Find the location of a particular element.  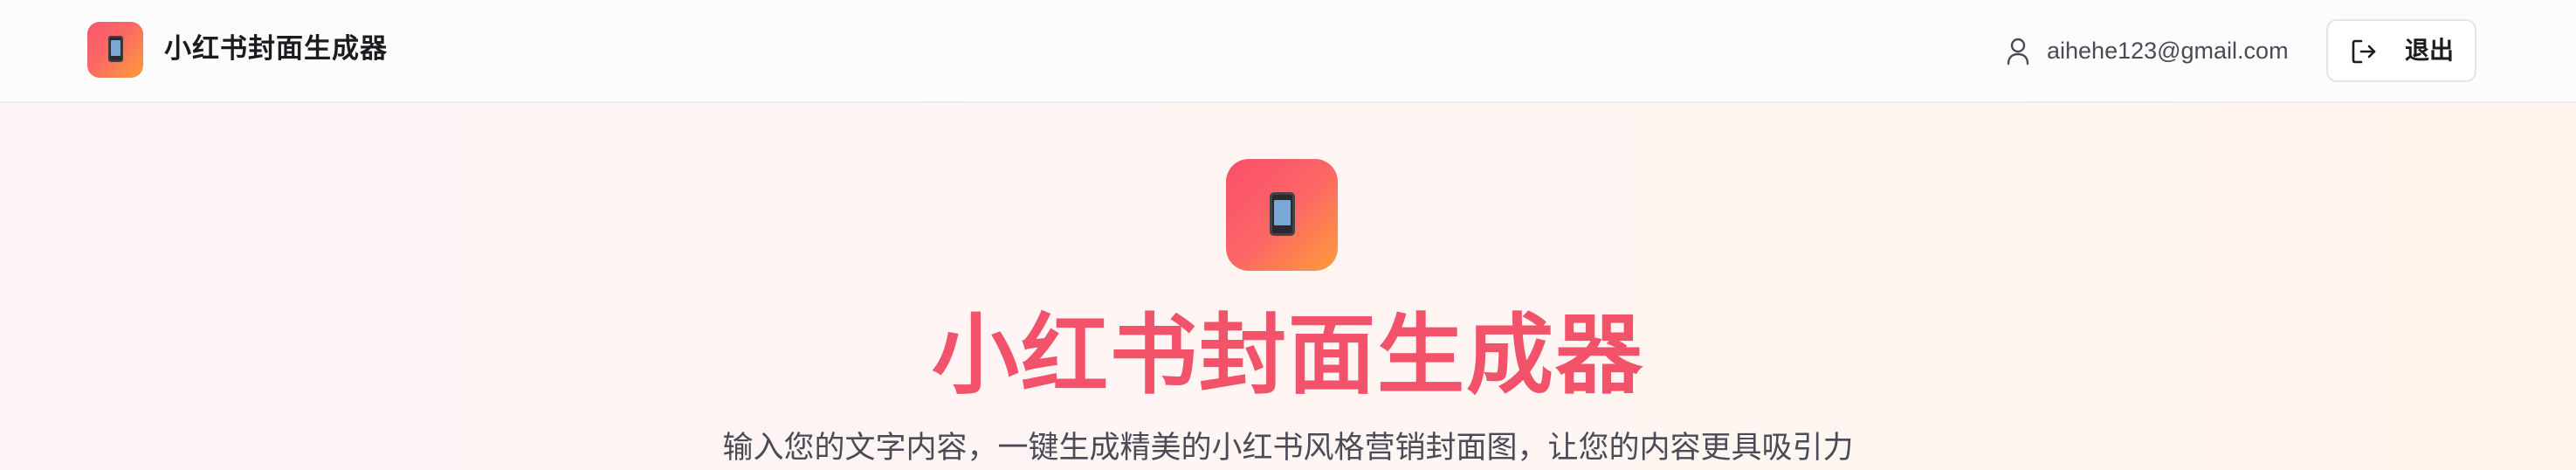

logout-icon is located at coordinates (2364, 51).